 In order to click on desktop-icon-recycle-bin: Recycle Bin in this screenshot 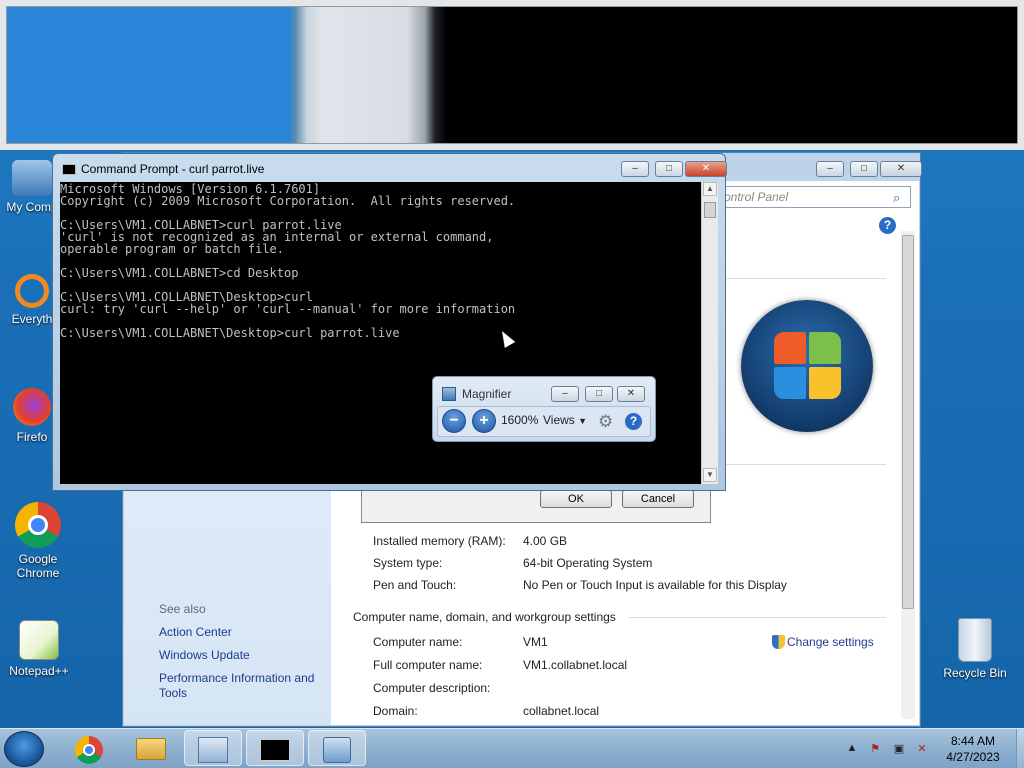, I will do `click(975, 649)`.